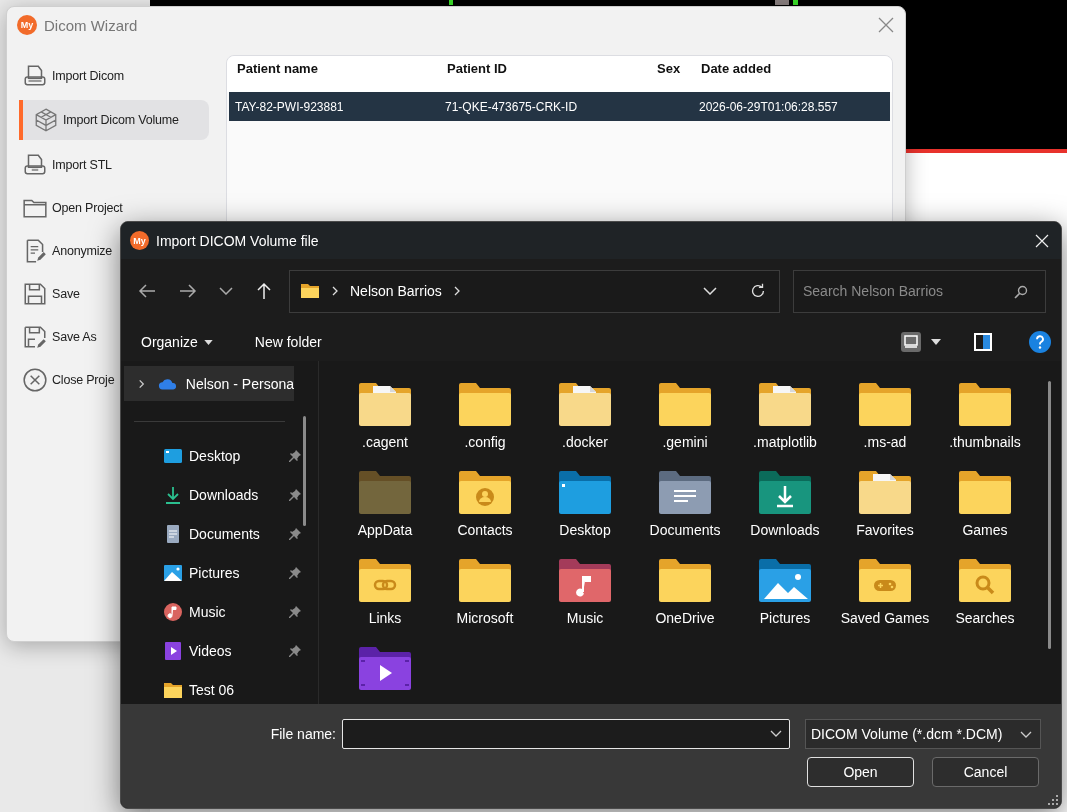 The width and height of the screenshot is (1067, 812). What do you see at coordinates (758, 291) in the screenshot?
I see `refresh-icon` at bounding box center [758, 291].